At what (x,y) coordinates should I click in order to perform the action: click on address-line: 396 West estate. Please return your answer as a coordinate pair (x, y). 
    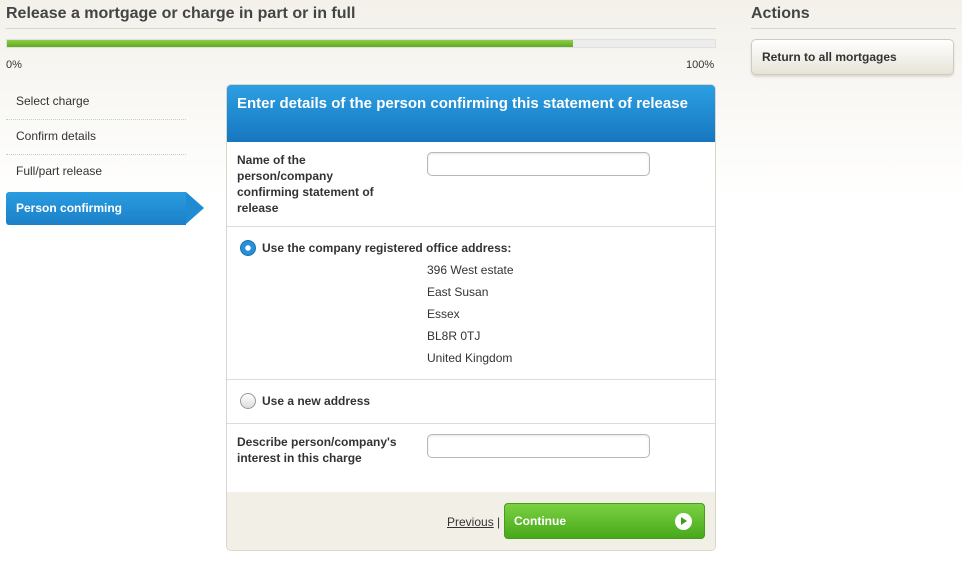
    Looking at the image, I should click on (470, 270).